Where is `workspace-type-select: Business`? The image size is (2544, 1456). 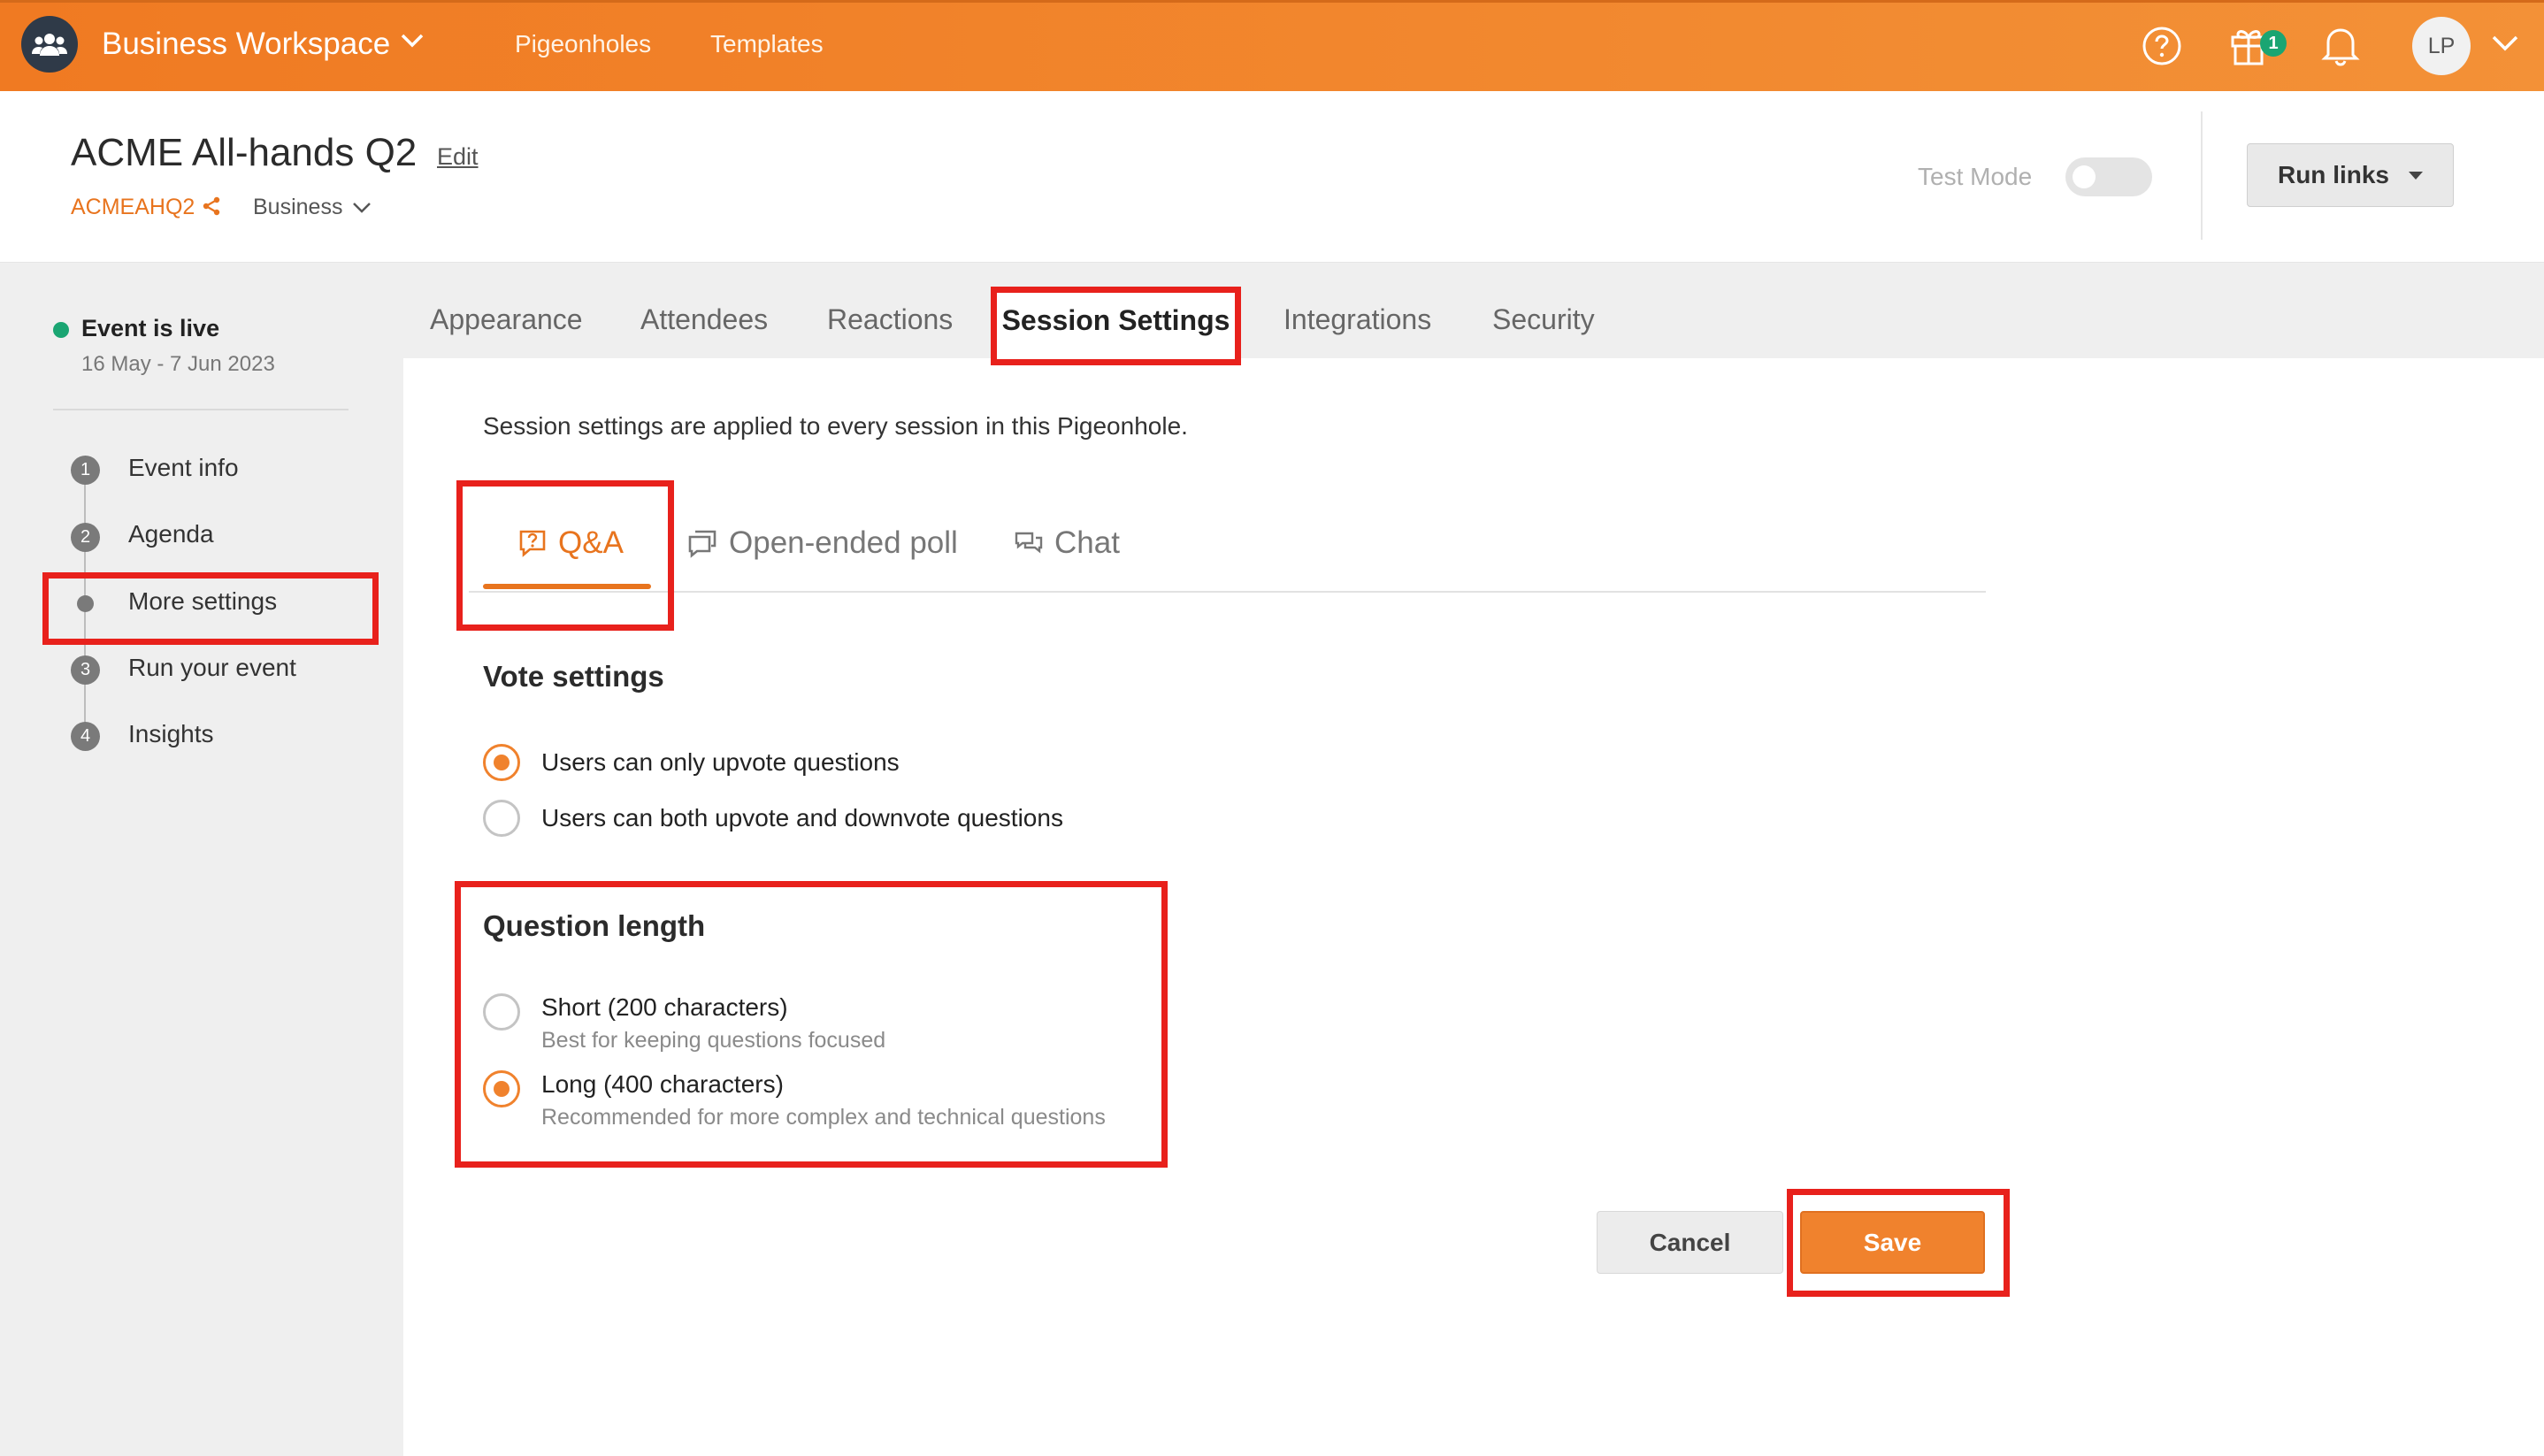 workspace-type-select: Business is located at coordinates (297, 207).